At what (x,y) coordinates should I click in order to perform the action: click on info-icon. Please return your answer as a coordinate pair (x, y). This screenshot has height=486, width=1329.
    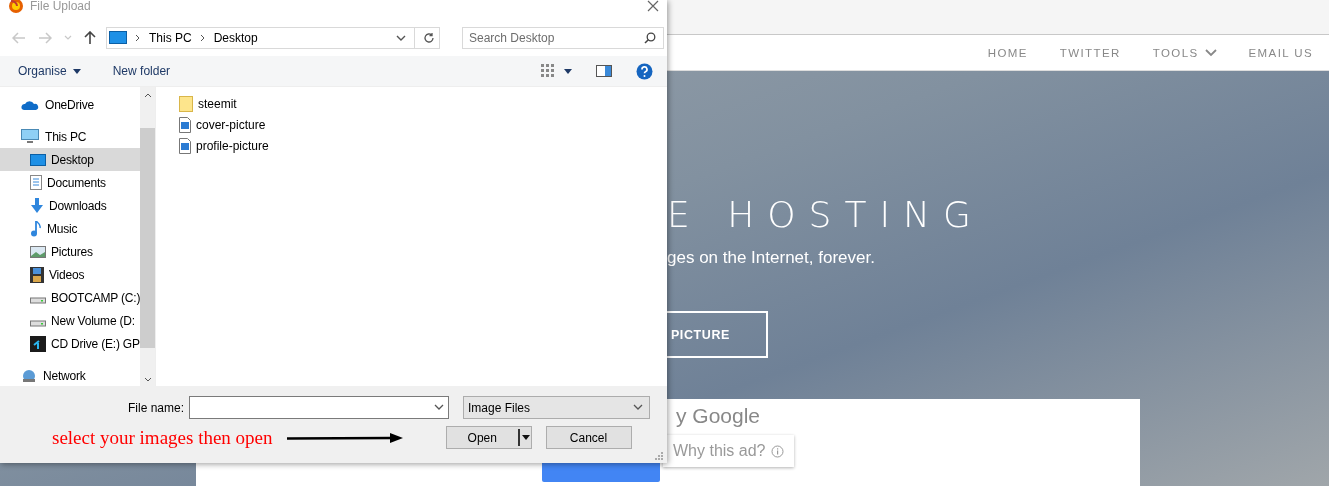
    Looking at the image, I should click on (778, 451).